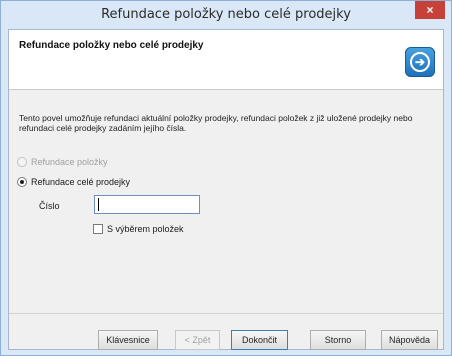 This screenshot has height=356, width=452. I want to click on receipt-number-input, so click(147, 204).